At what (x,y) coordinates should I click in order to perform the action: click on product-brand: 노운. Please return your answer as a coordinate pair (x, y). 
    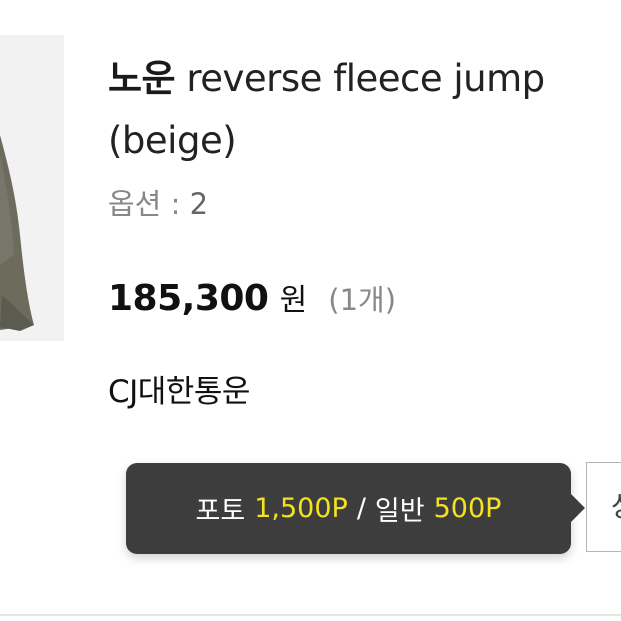
    Looking at the image, I should click on (142, 78).